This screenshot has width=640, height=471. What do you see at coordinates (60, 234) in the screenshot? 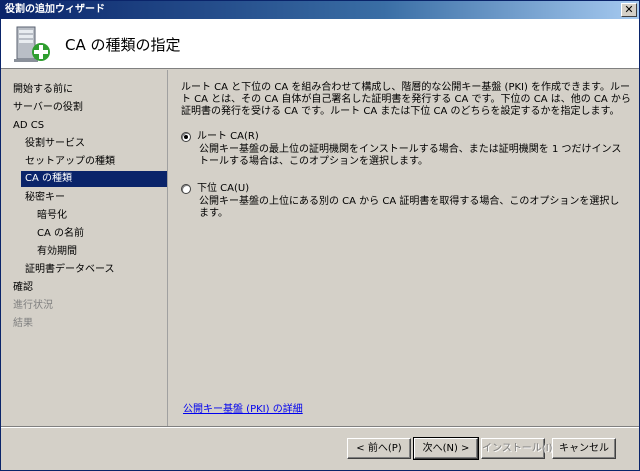
I see `sidebar-item-ca-name: CA の名前` at bounding box center [60, 234].